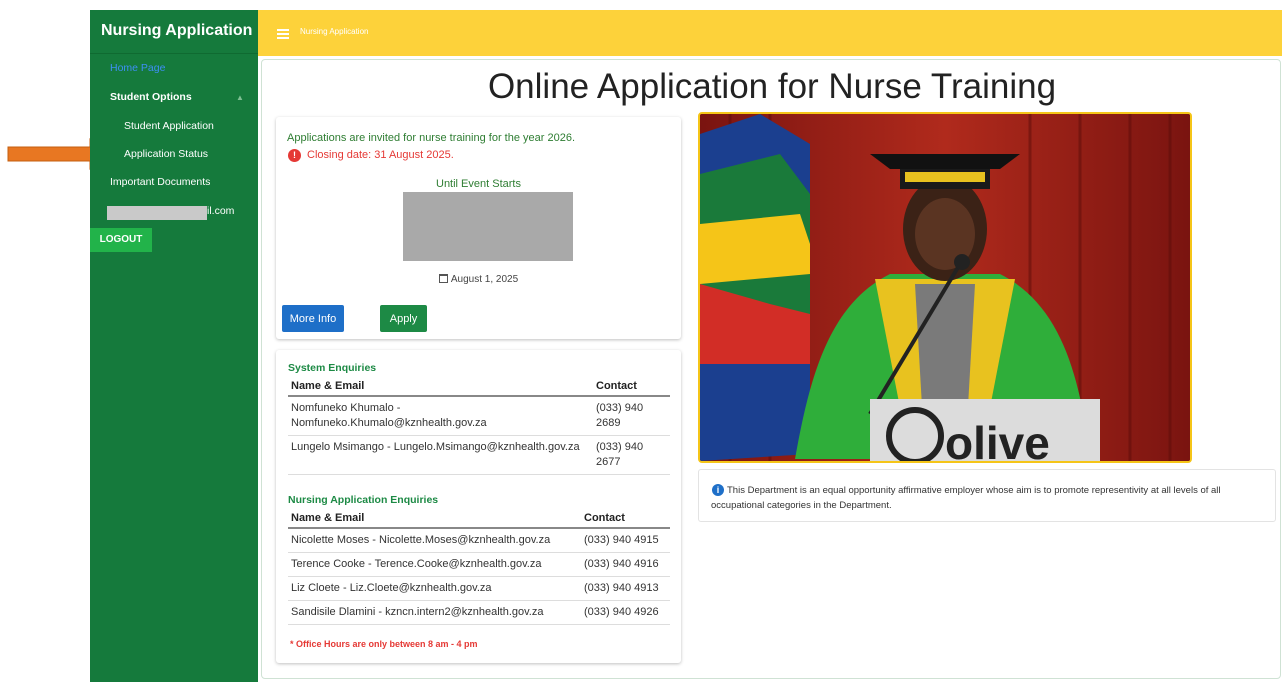 This screenshot has width=1282, height=682. I want to click on calendar-icon, so click(443, 278).